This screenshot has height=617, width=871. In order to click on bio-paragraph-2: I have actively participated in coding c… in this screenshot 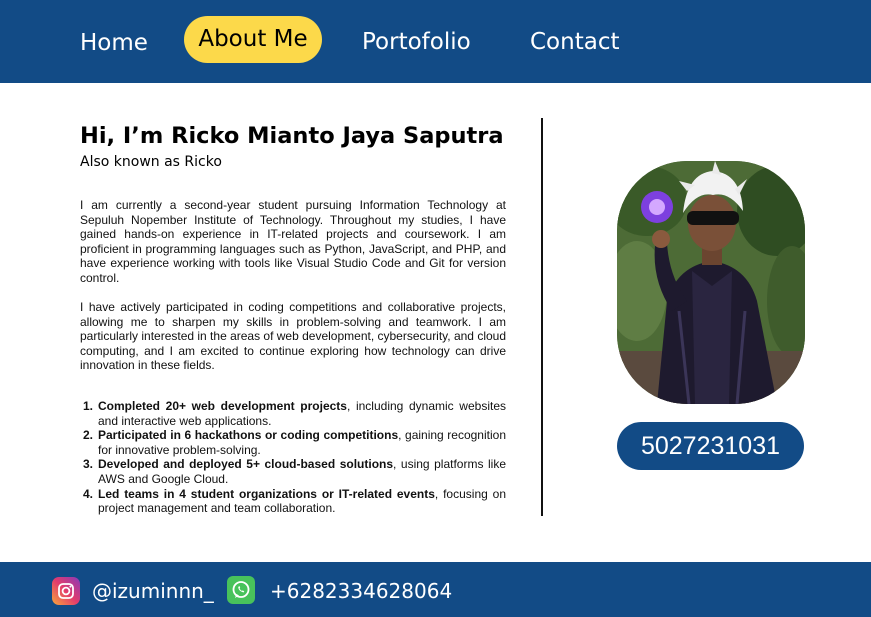, I will do `click(293, 336)`.